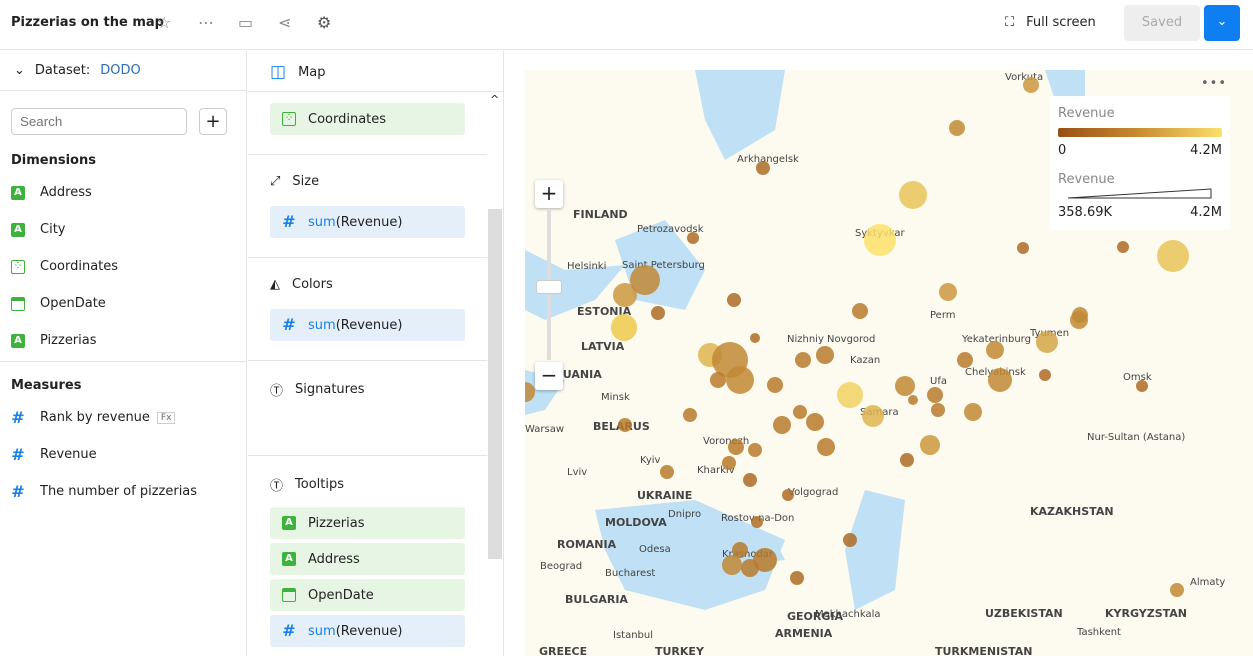 This screenshot has width=1253, height=656. I want to click on field-coordinates: ⁘ Coordinates, so click(64, 266).